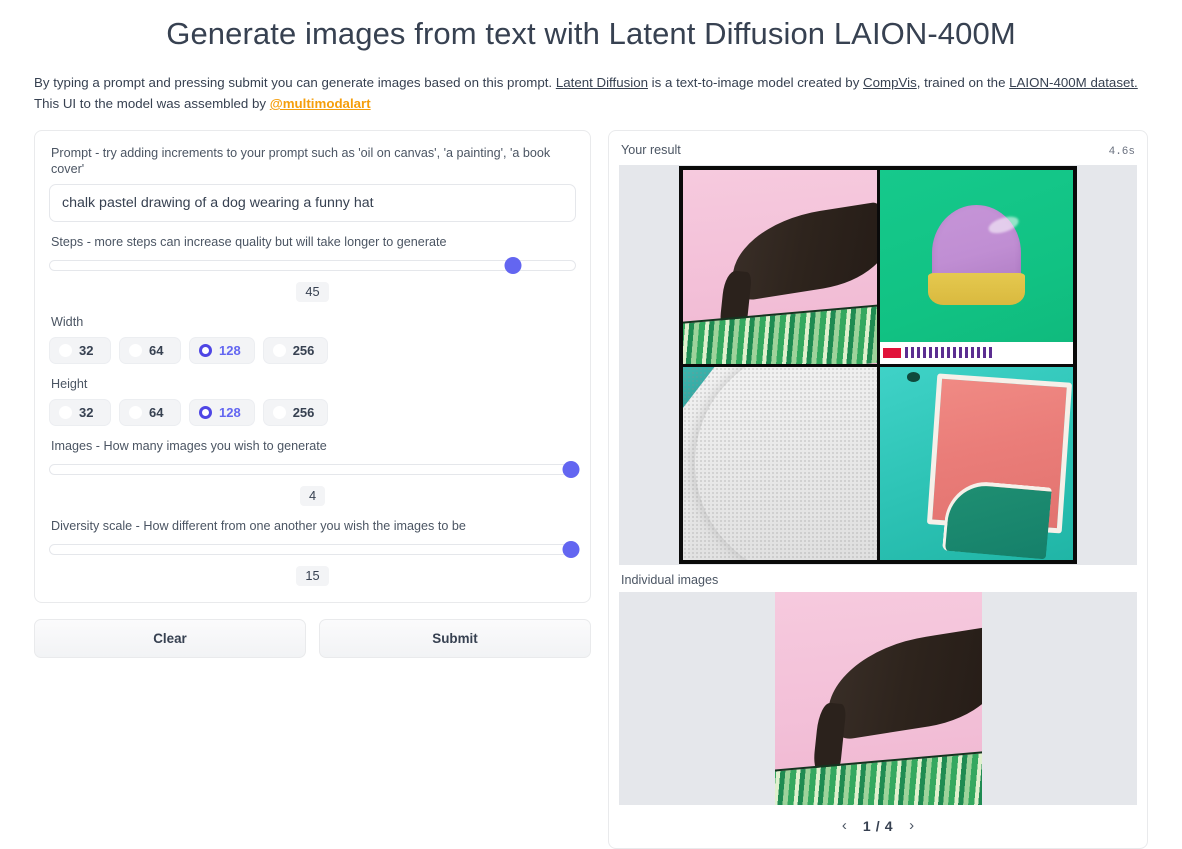  I want to click on height-option-64: 64, so click(150, 412).